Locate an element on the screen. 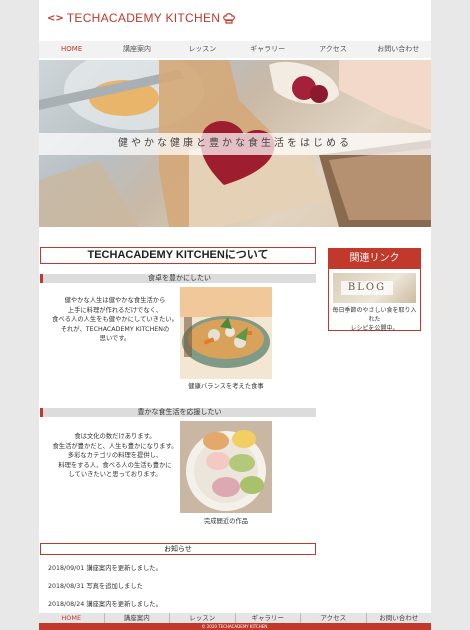 The height and width of the screenshot is (630, 470). copyright: © 2020 TECHACADEMY KITCHEN. is located at coordinates (235, 626).